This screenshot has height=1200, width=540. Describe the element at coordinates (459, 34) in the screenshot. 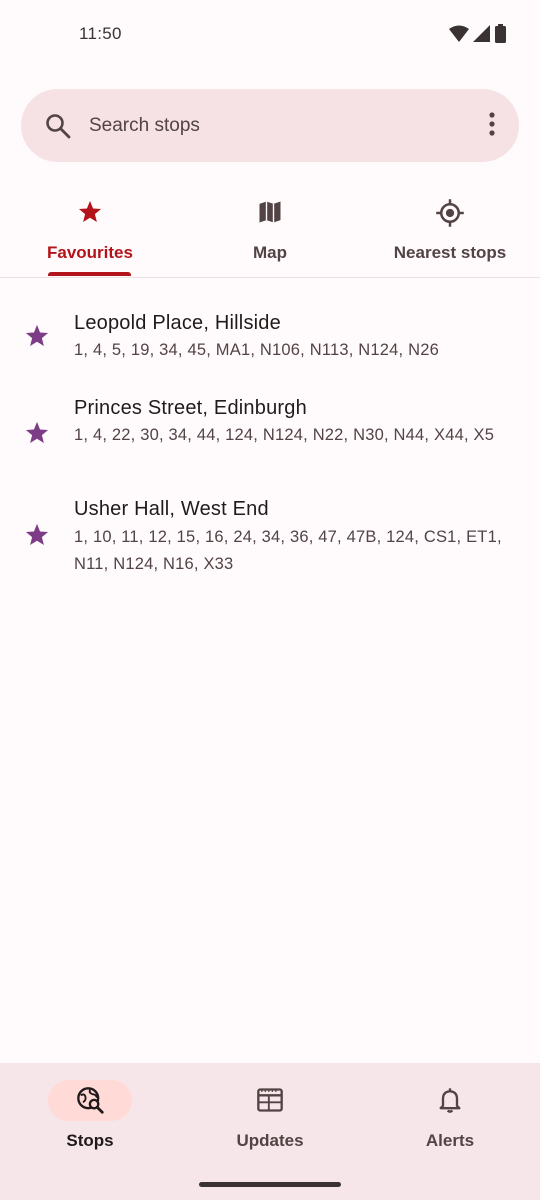

I see `wifi-icon` at that location.